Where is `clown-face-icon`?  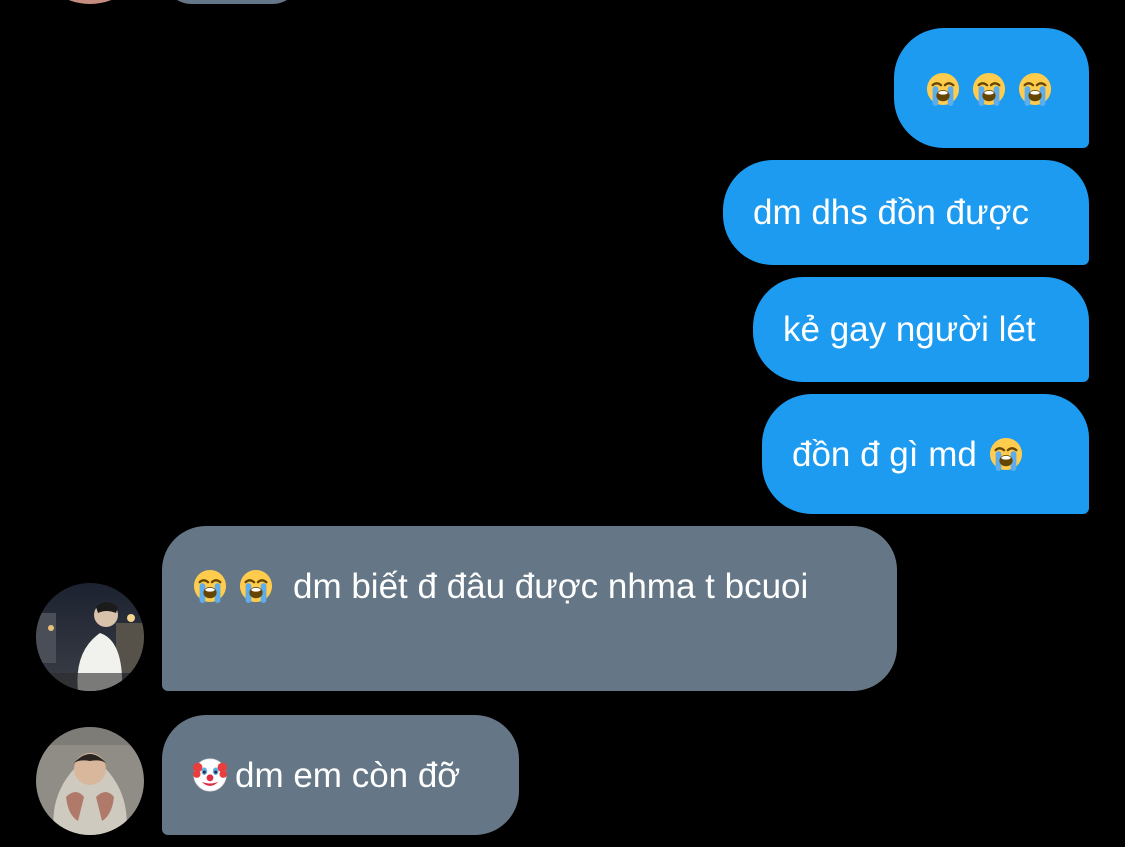
clown-face-icon is located at coordinates (210, 775).